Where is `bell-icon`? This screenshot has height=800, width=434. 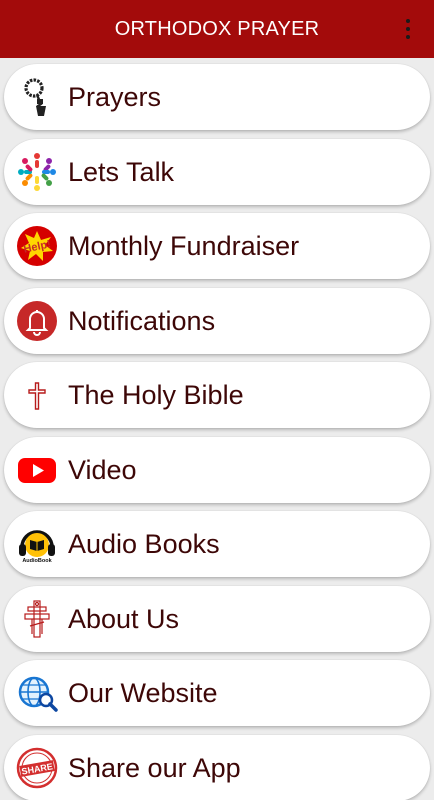
bell-icon is located at coordinates (37, 321).